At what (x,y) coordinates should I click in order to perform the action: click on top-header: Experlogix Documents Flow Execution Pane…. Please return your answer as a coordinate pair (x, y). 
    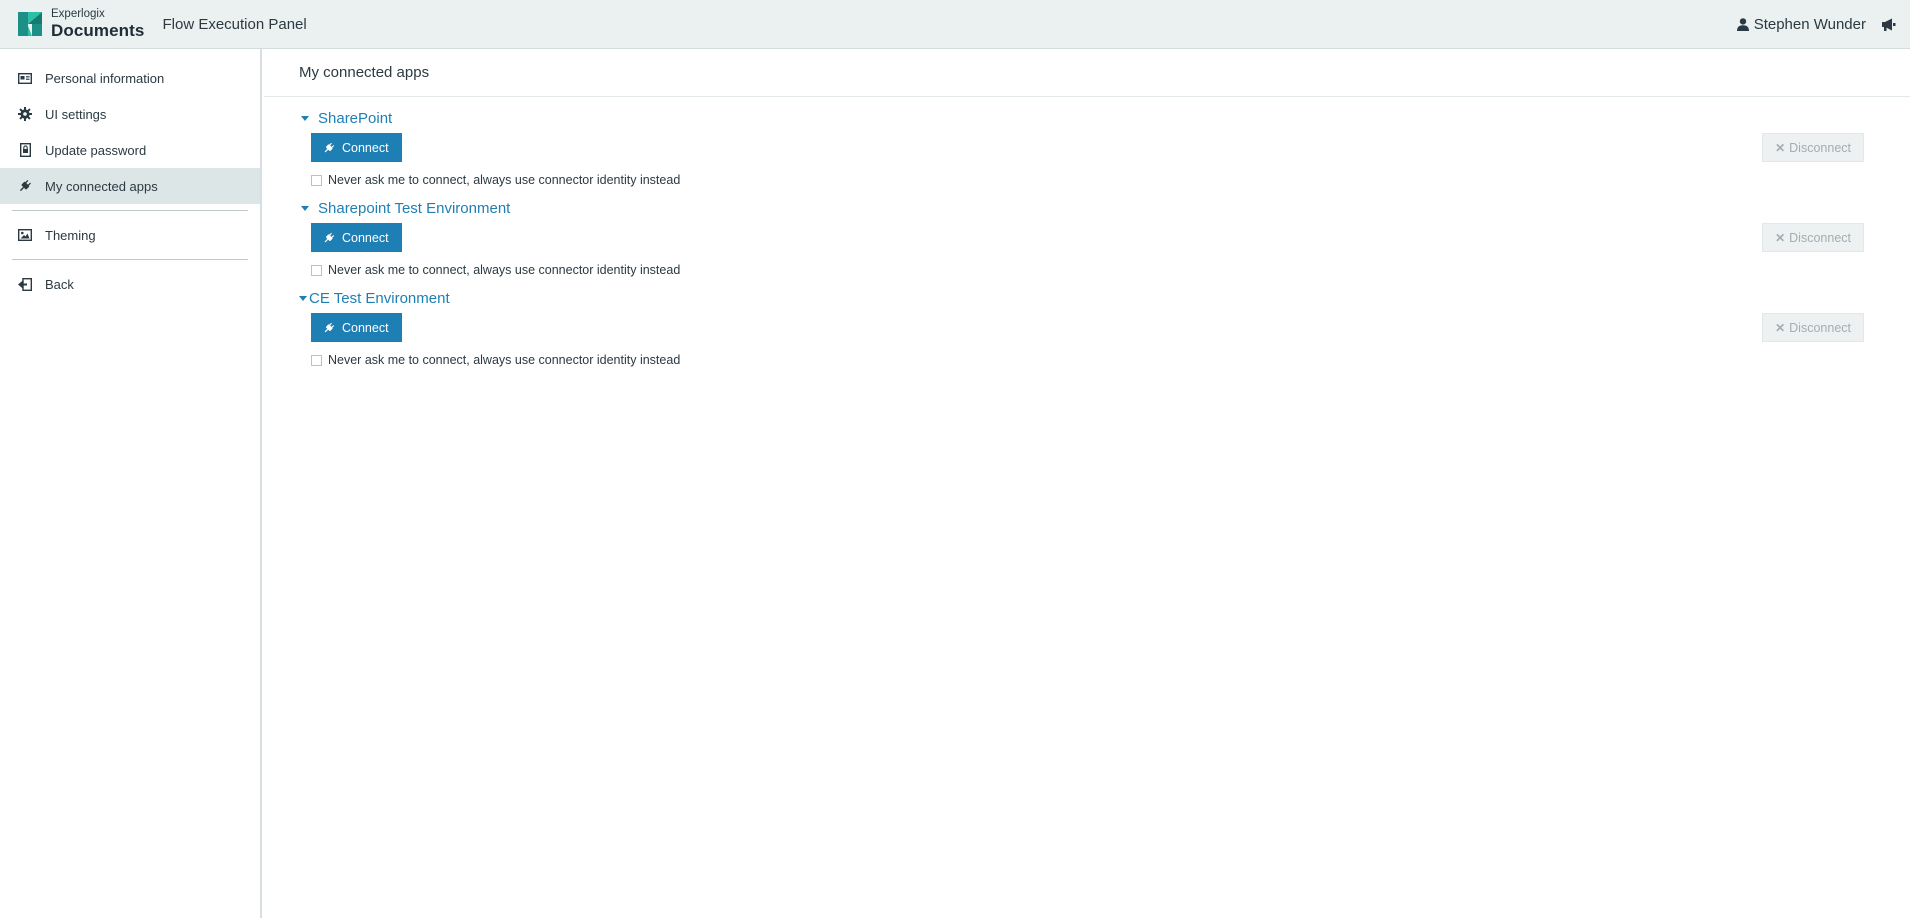
    Looking at the image, I should click on (955, 24).